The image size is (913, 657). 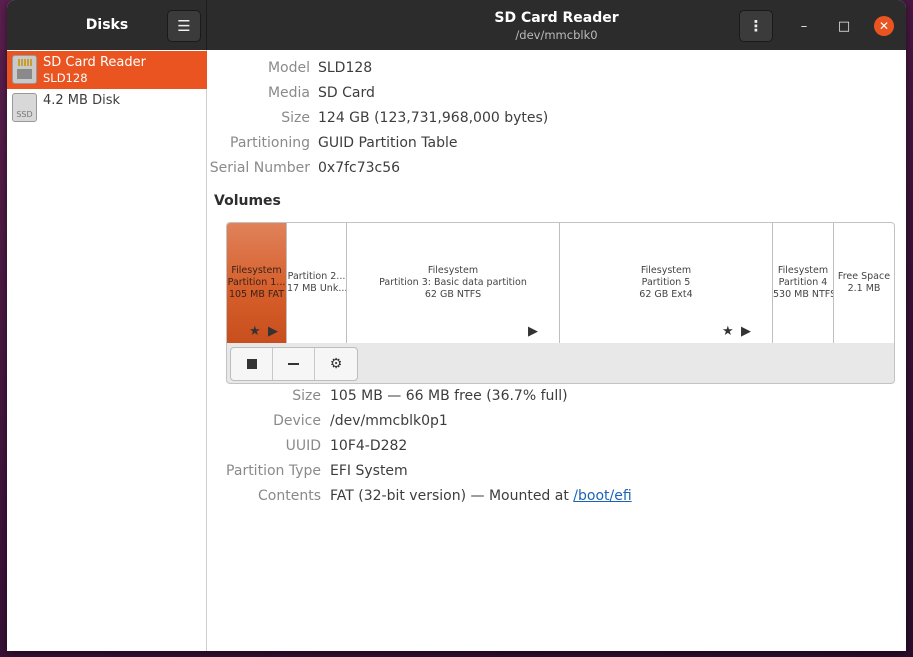 I want to click on stop-icon, so click(x=251, y=364).